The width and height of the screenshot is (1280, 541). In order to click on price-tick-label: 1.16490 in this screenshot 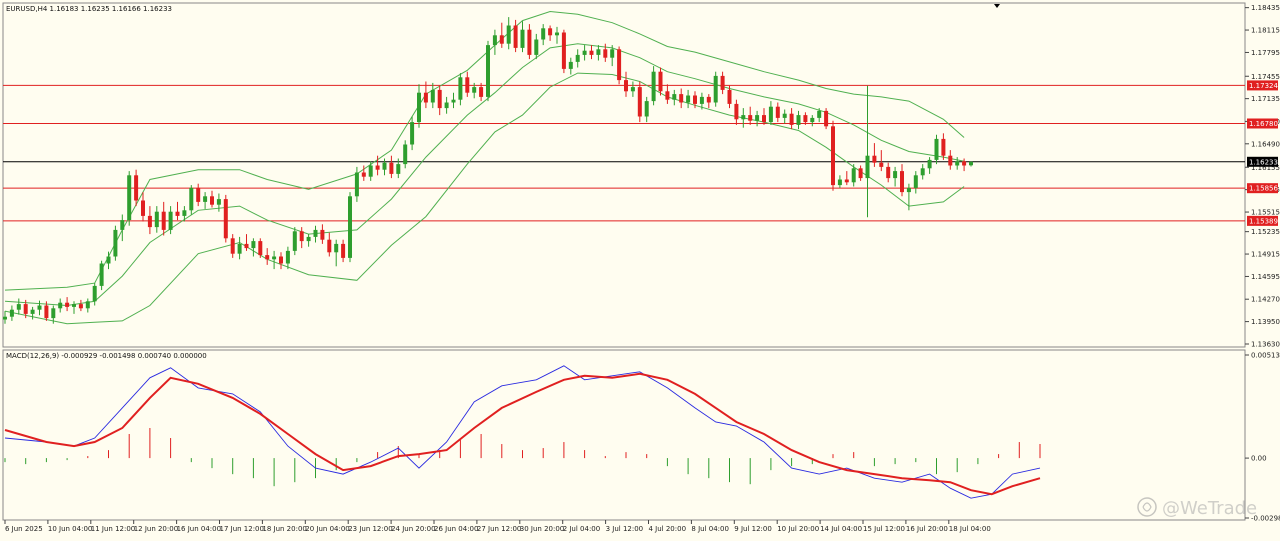, I will do `click(1265, 144)`.